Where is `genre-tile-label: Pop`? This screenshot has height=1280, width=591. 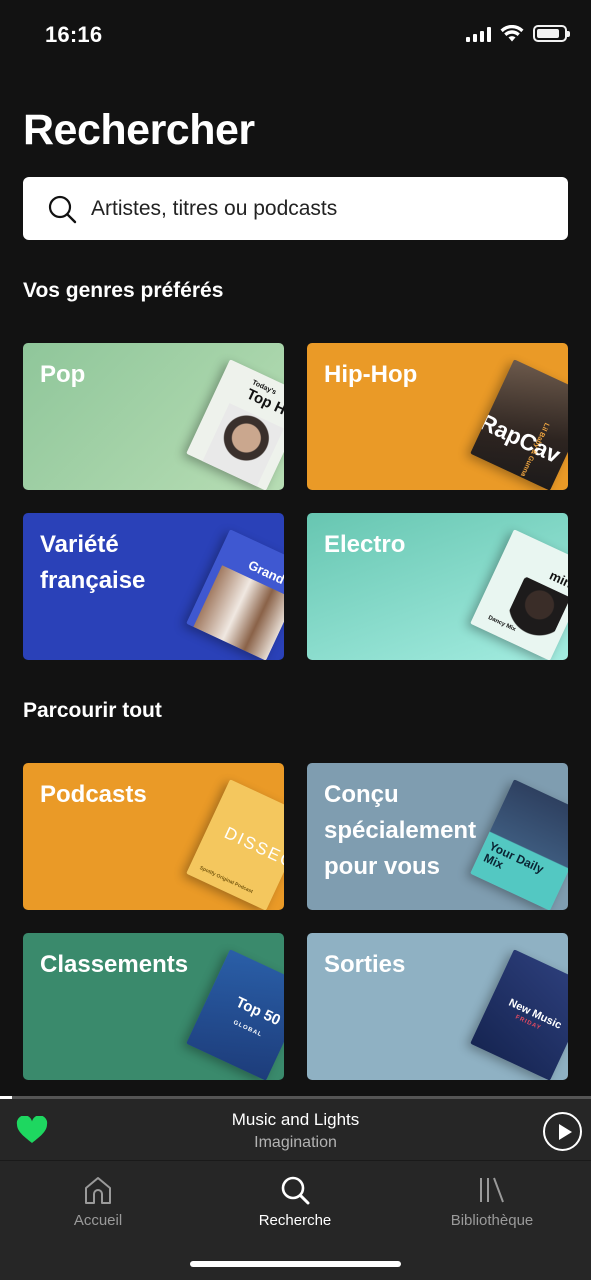
genre-tile-label: Pop is located at coordinates (63, 374).